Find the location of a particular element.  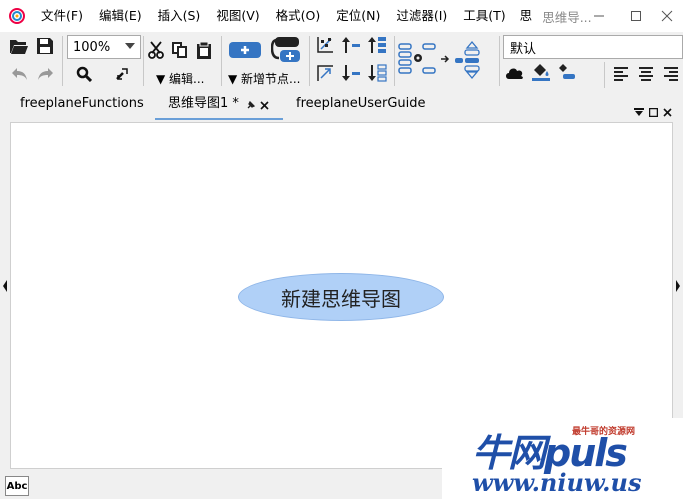

gear-nodes-icon is located at coordinates (417, 58).